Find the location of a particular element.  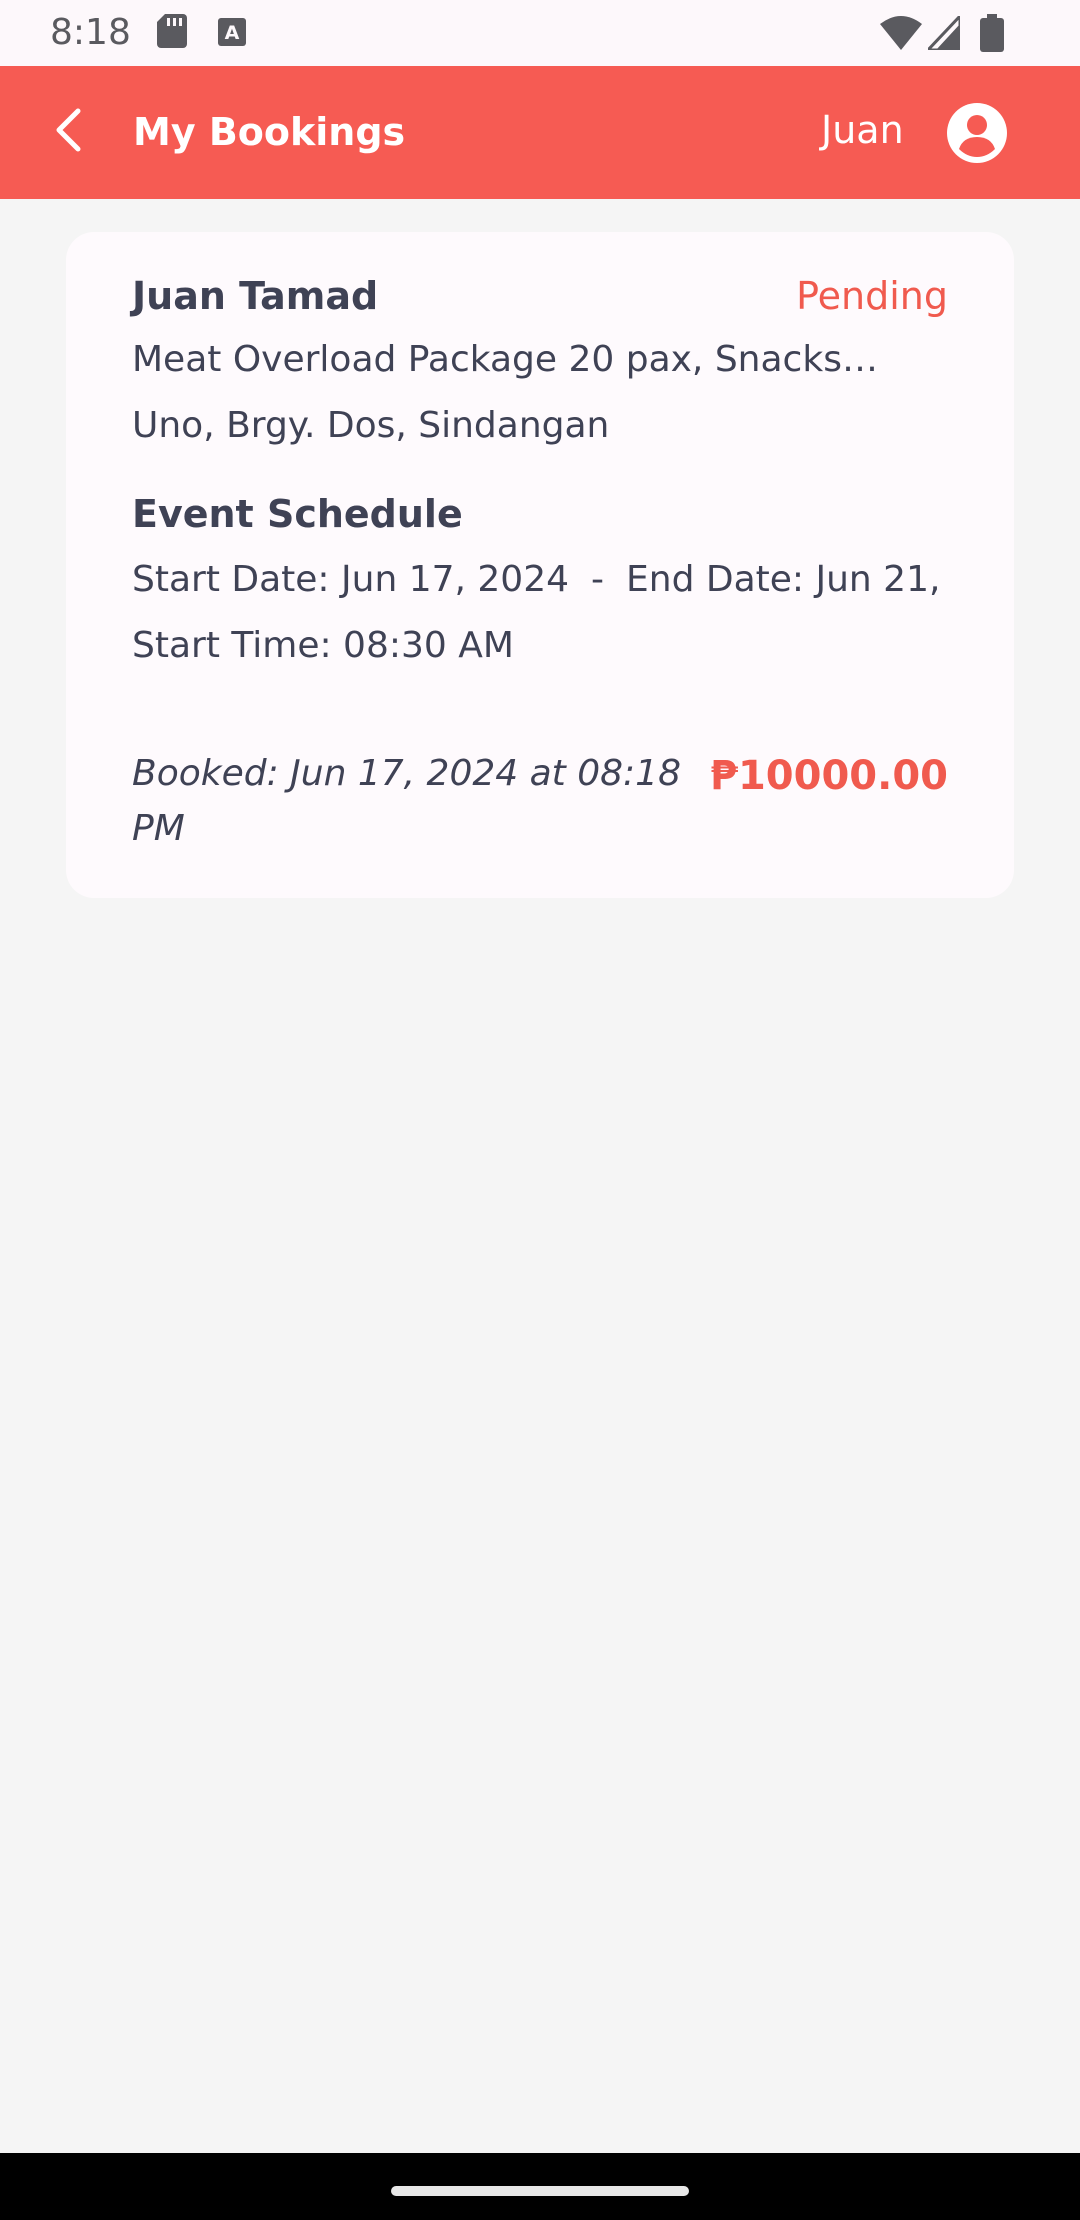

status-badge: Pending is located at coordinates (872, 296).